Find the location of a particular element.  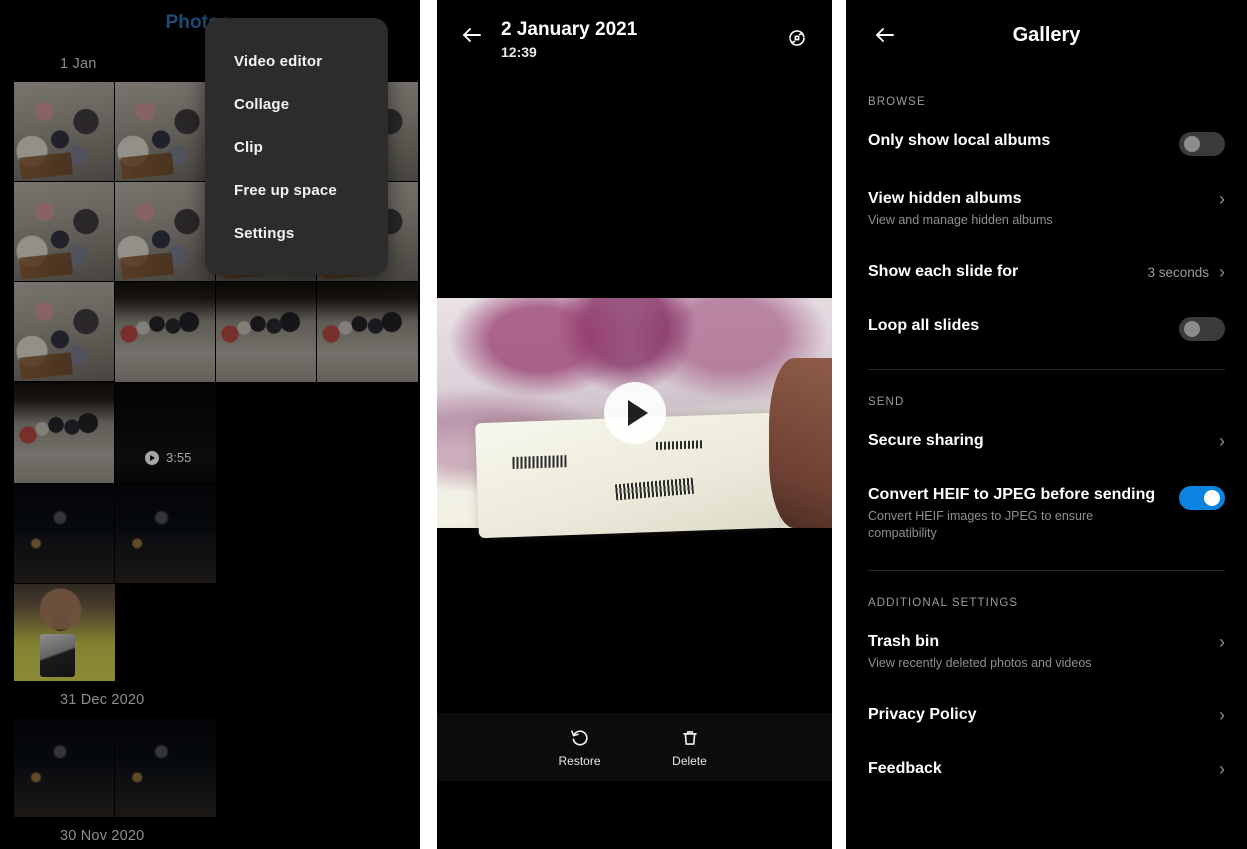

settings-topbar: Gallery is located at coordinates (1046, 35).